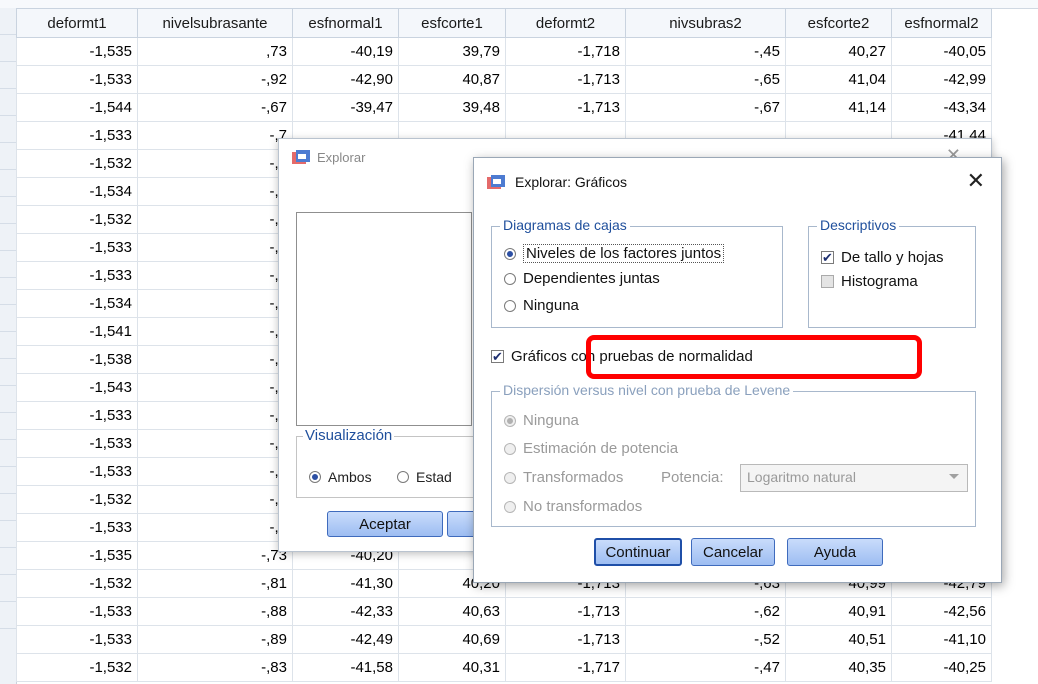 Image resolution: width=1038 pixels, height=684 pixels. Describe the element at coordinates (941, 639) in the screenshot. I see `table-cell: -41,10` at that location.